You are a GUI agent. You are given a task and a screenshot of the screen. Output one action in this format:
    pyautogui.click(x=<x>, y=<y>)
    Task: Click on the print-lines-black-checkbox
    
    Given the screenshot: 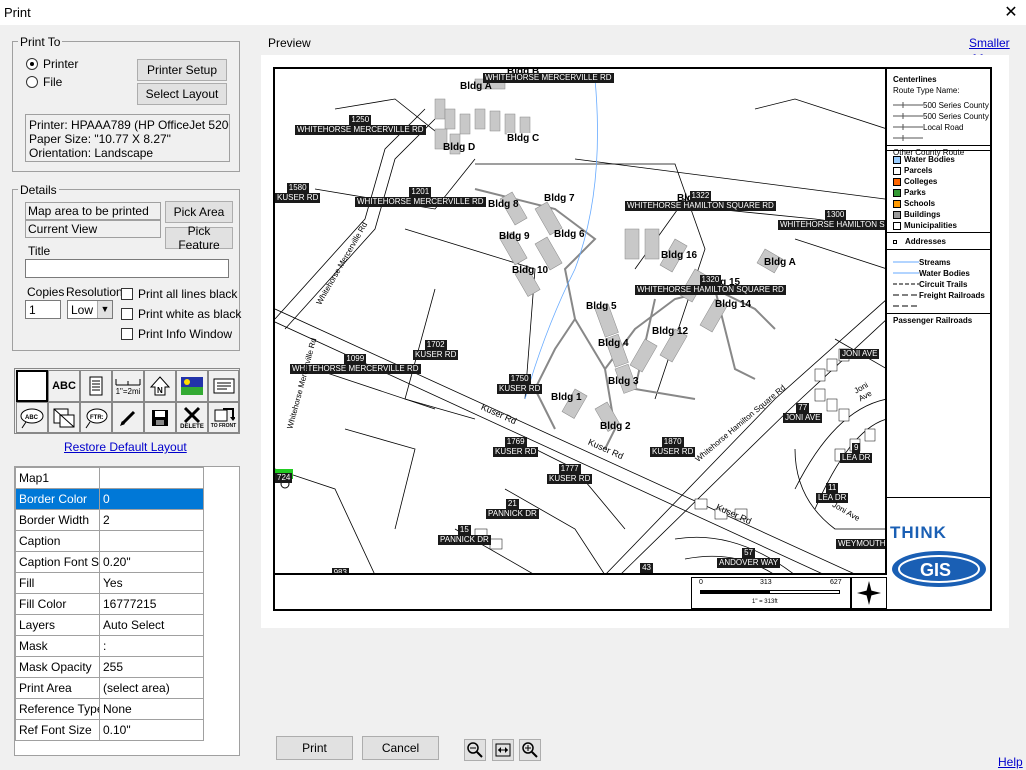 What is the action you would take?
    pyautogui.click(x=127, y=294)
    